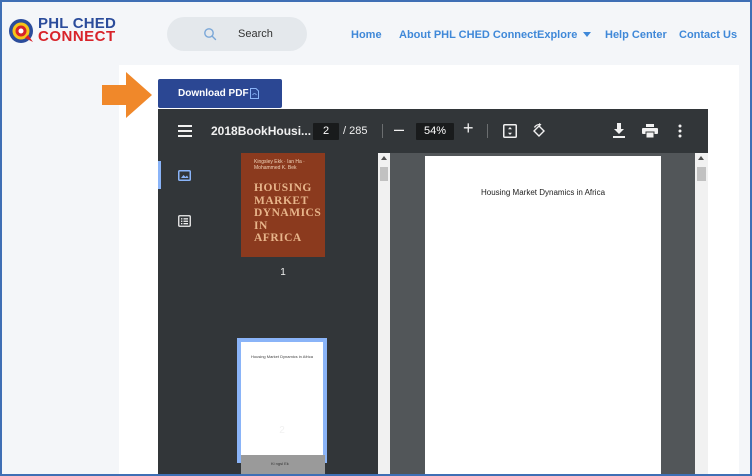 The image size is (752, 476). What do you see at coordinates (280, 463) in the screenshot?
I see `thumbnail-page-text: Ki ngsl Ek` at bounding box center [280, 463].